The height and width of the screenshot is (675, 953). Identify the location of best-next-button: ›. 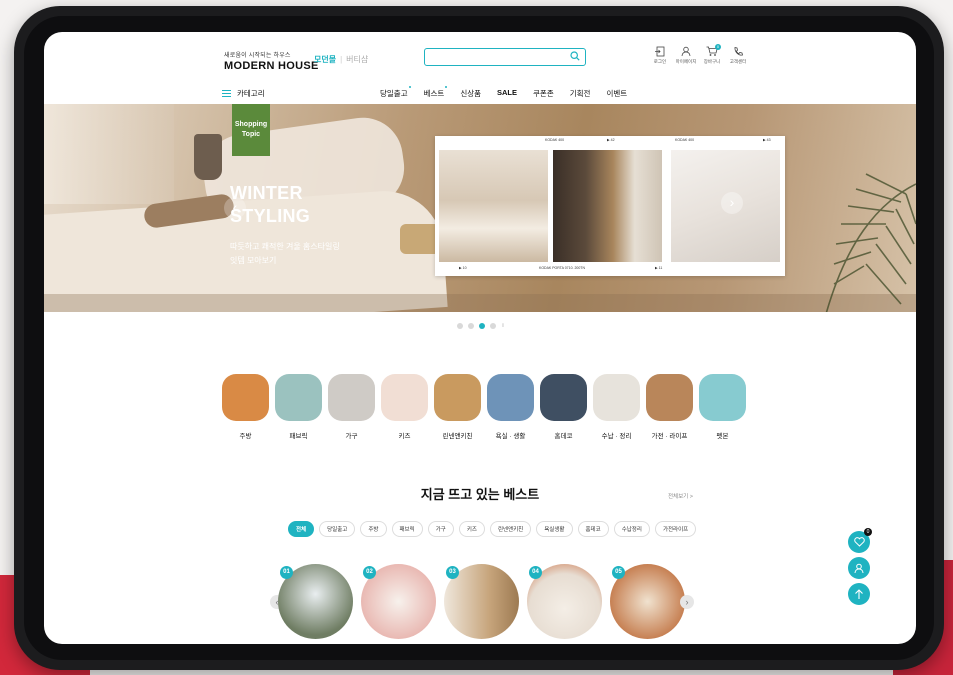
(687, 602).